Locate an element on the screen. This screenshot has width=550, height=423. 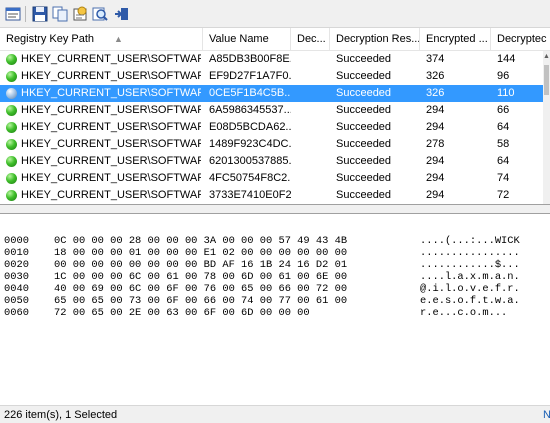
cell-encrypted: 278 is located at coordinates (435, 144).